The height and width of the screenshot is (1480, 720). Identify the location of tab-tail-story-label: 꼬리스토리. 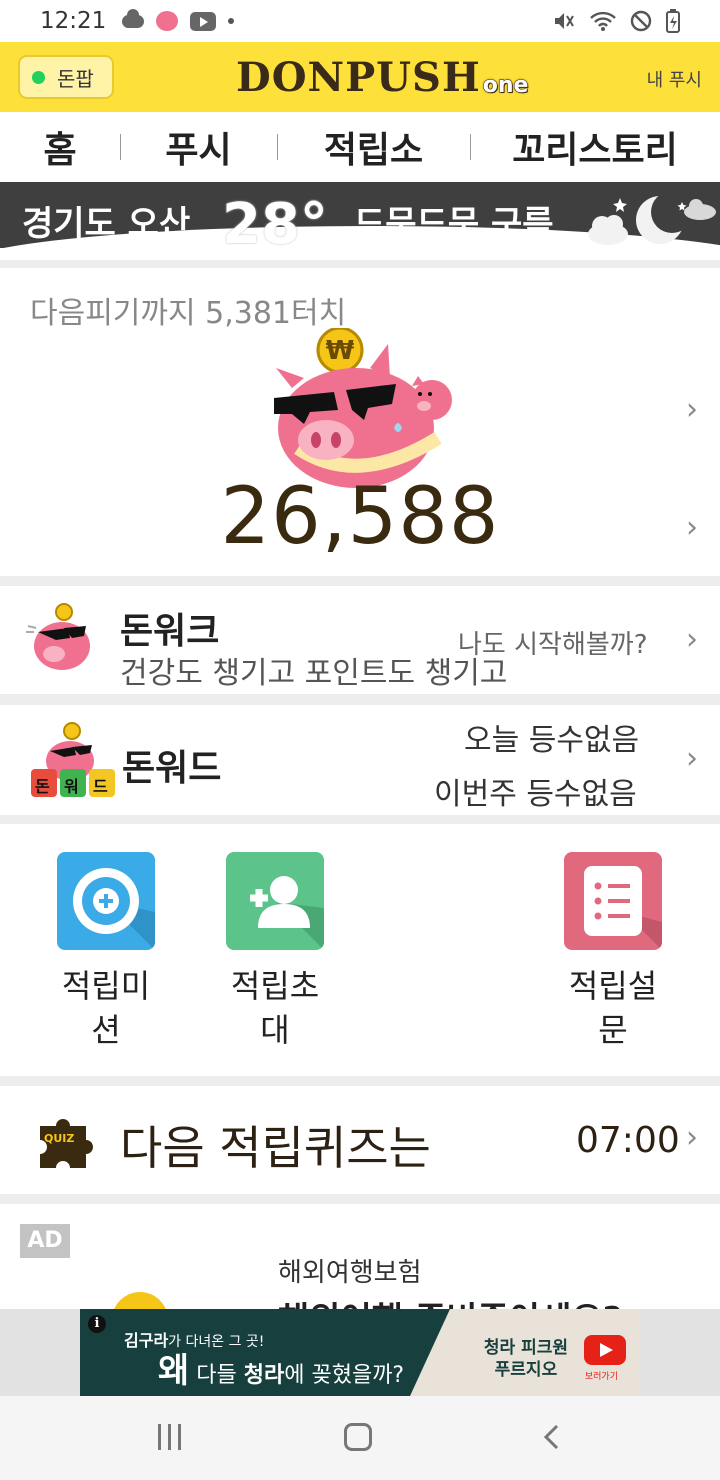
(595, 150).